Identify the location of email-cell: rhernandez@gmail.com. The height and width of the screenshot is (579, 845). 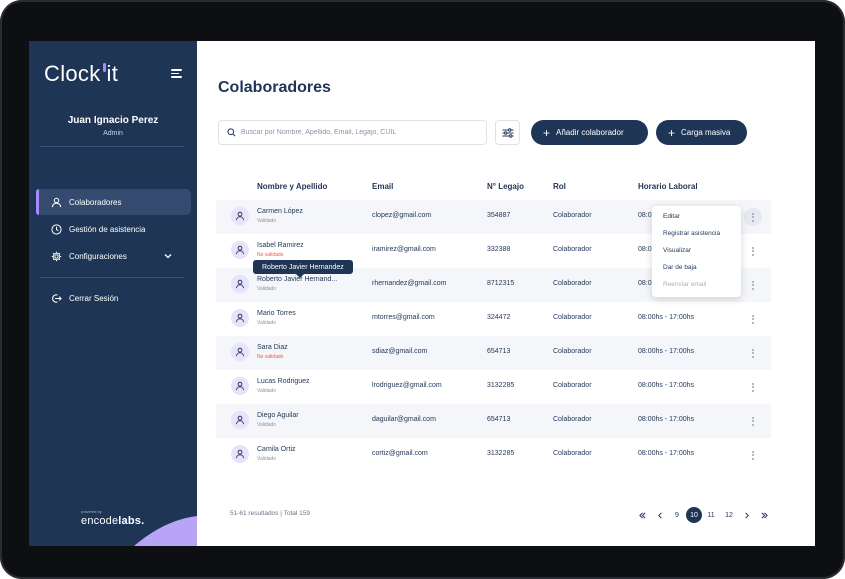
(409, 283).